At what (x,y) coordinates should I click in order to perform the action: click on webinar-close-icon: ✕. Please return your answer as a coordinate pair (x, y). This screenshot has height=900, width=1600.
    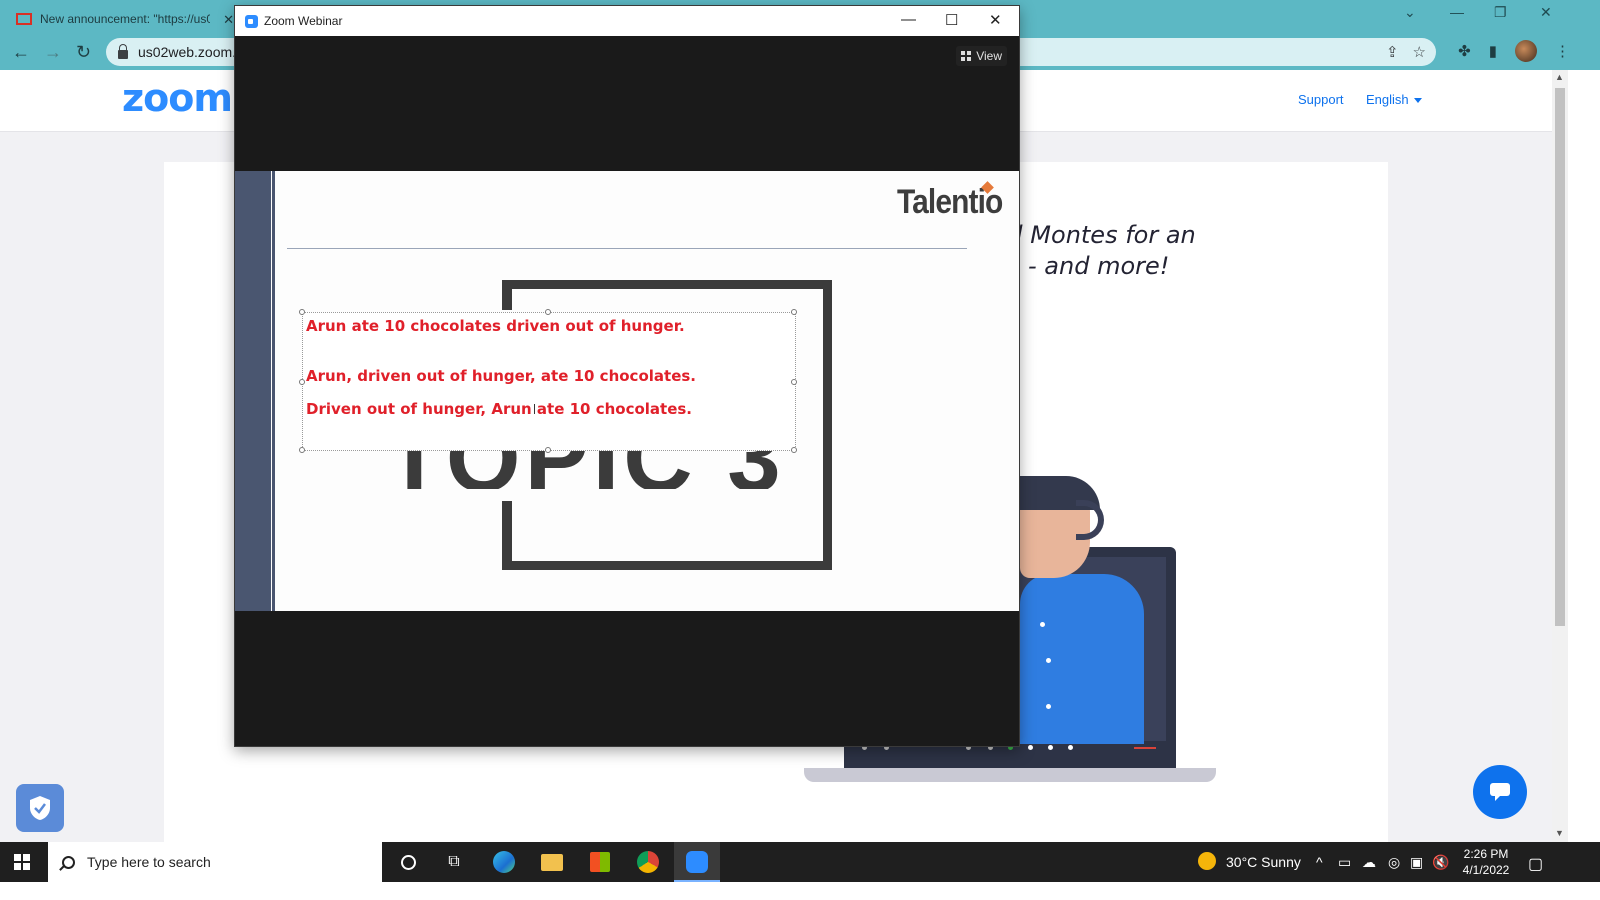
    Looking at the image, I should click on (995, 20).